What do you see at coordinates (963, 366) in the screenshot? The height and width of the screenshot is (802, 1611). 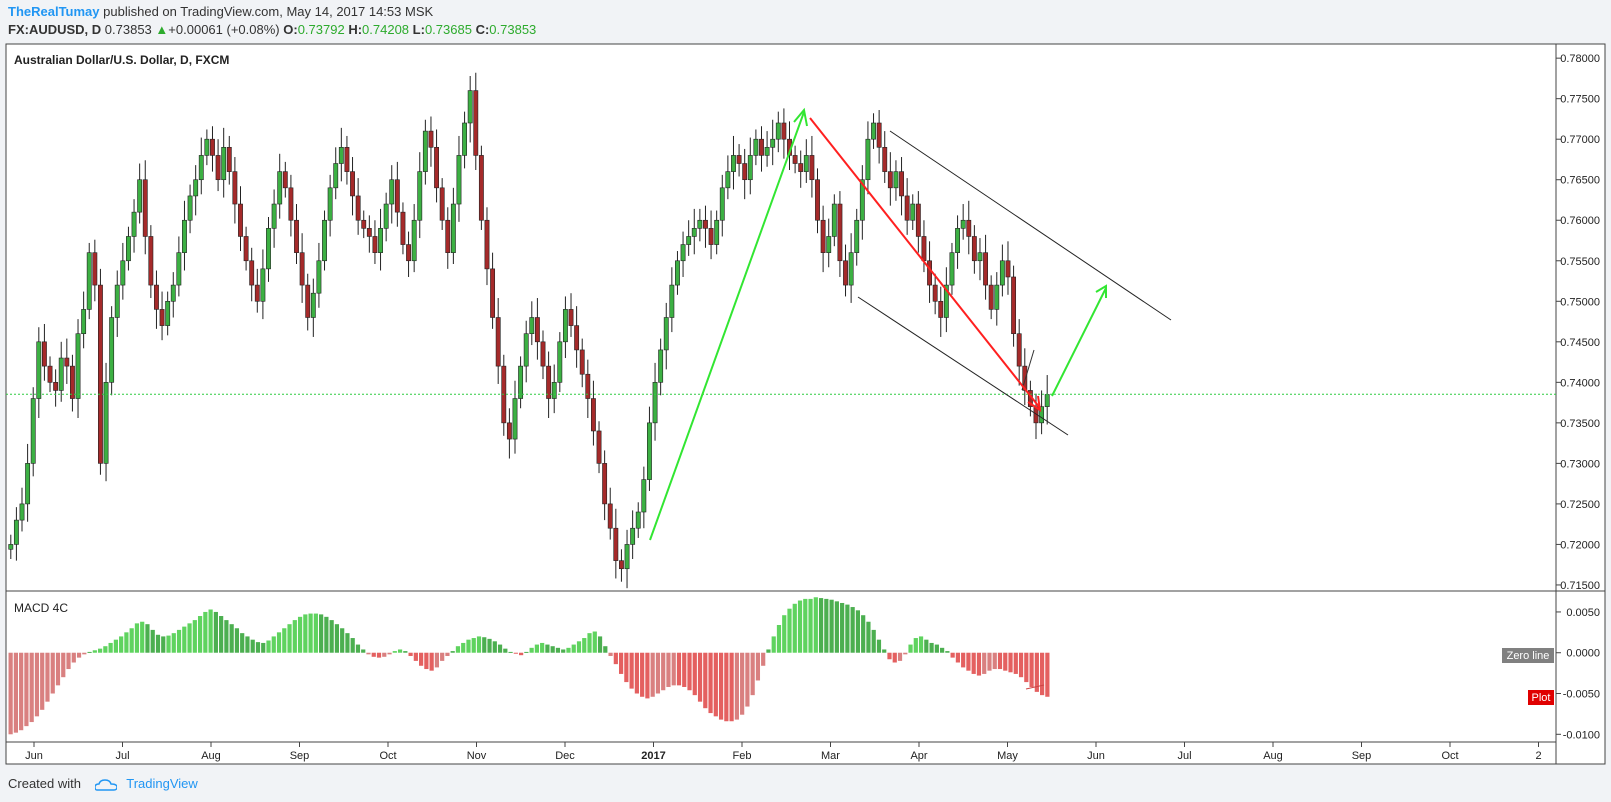 I see `channel-lower-line` at bounding box center [963, 366].